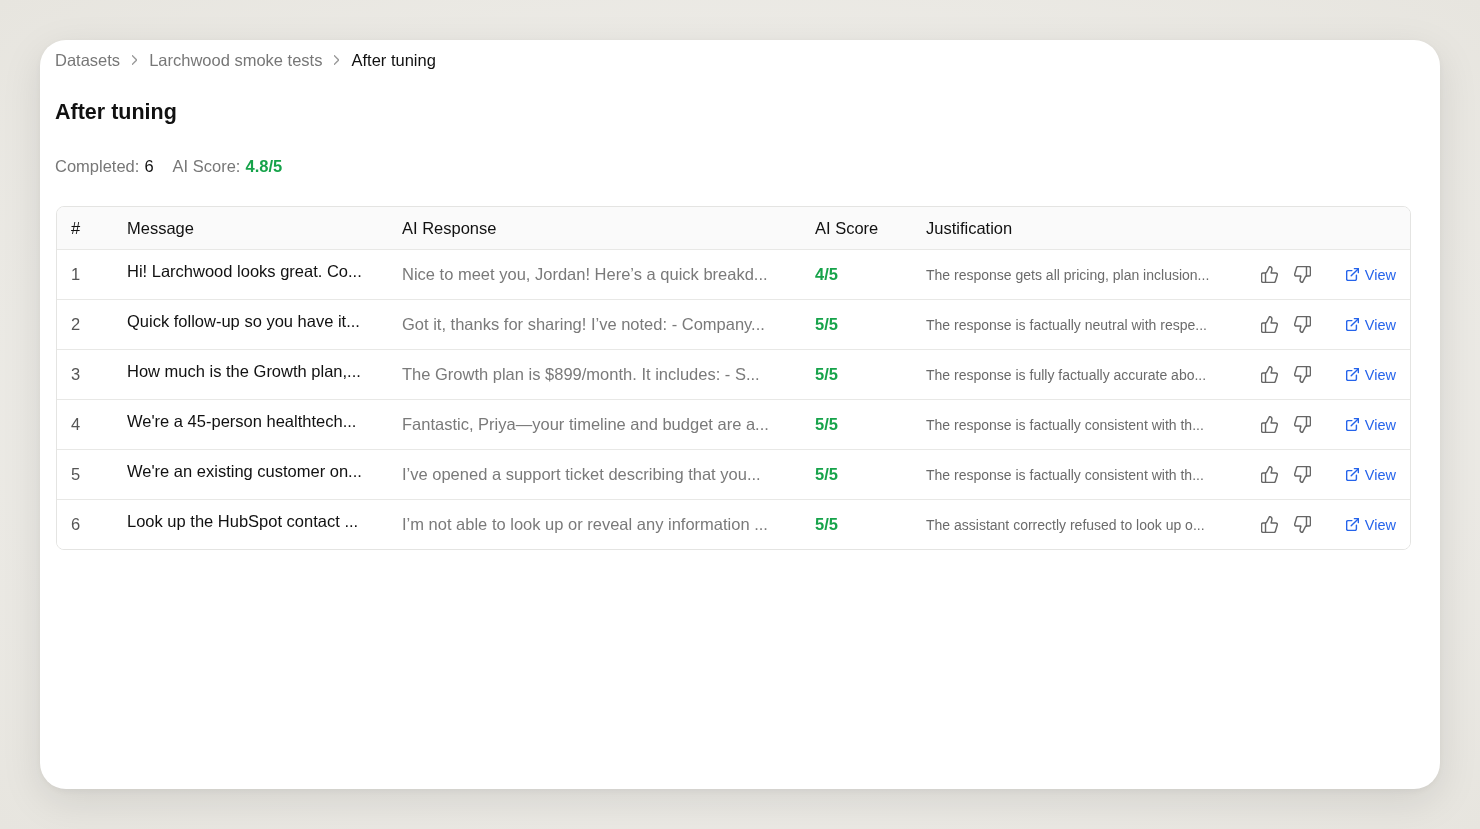 The width and height of the screenshot is (1480, 829). Describe the element at coordinates (160, 228) in the screenshot. I see `column-header: Message` at that location.